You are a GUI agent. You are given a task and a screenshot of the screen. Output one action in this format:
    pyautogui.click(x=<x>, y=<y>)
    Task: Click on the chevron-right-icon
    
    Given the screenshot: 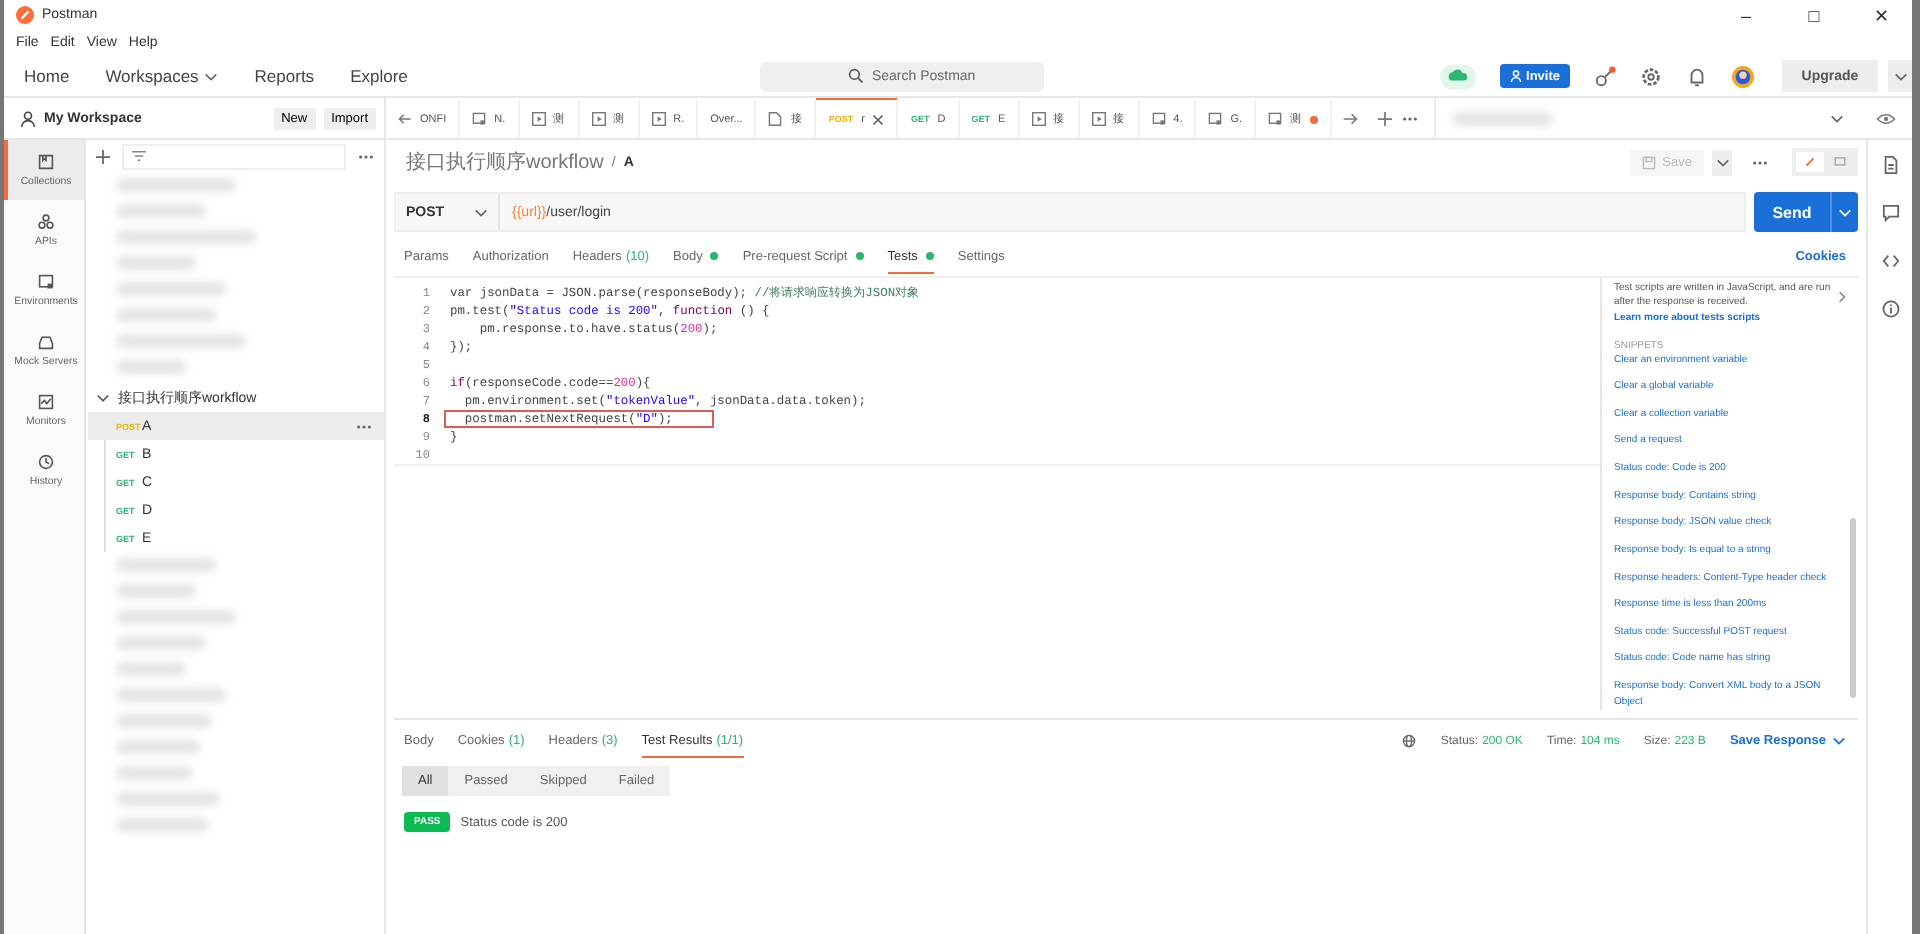 What is the action you would take?
    pyautogui.click(x=1842, y=297)
    